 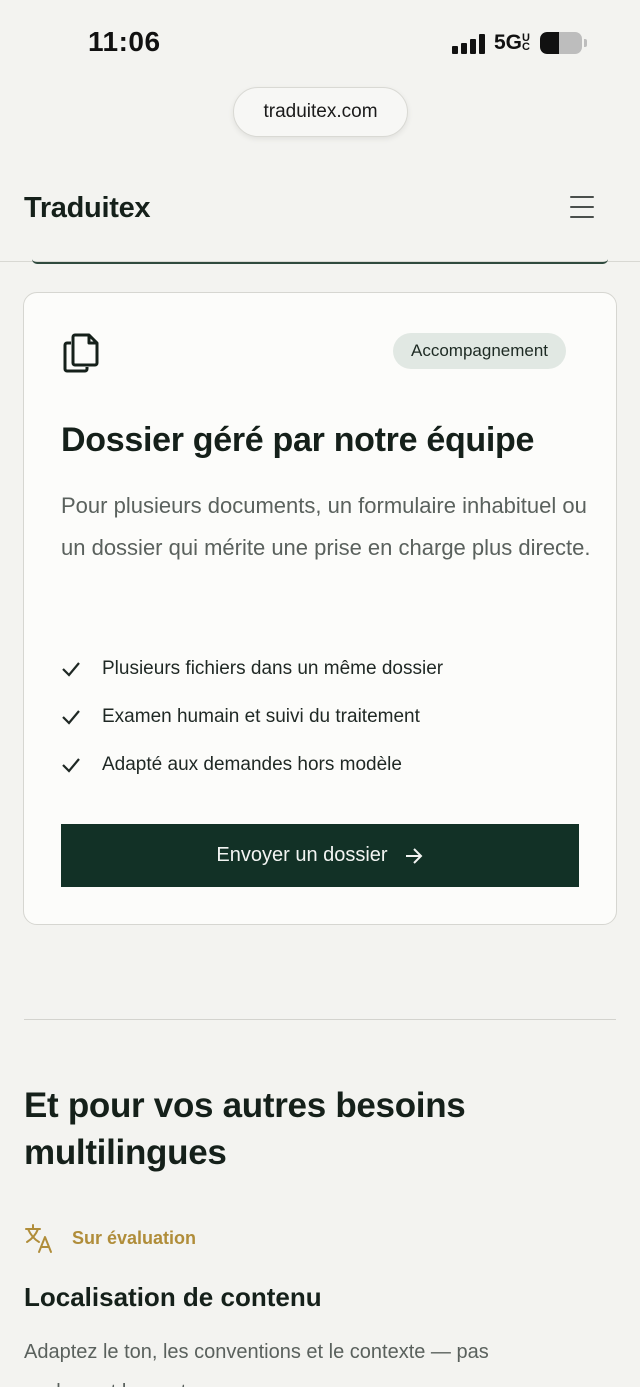 I want to click on evaluation-label: Sur évaluation, so click(x=134, y=1237).